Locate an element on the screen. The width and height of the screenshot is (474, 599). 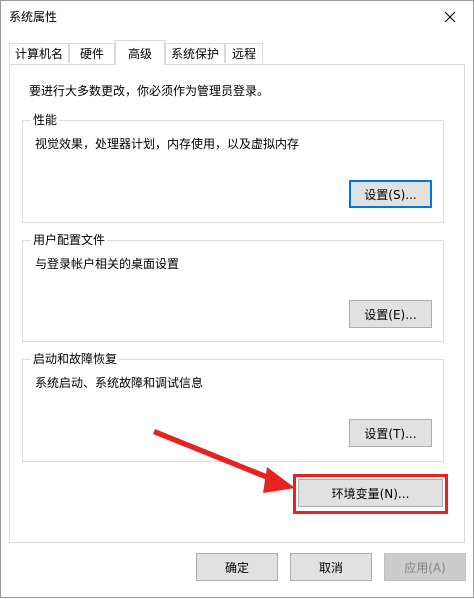
tab-system-protection: 系统保护 is located at coordinates (195, 53).